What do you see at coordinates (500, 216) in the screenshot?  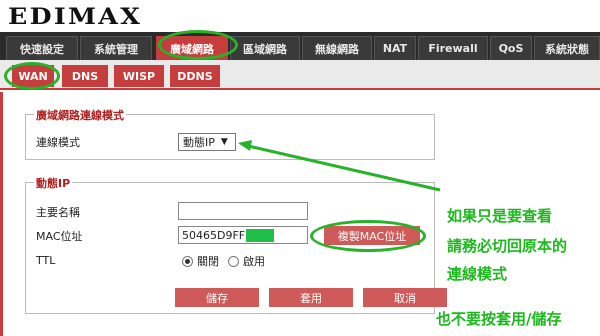 I see `annotation-line-1: 如果只是要查看` at bounding box center [500, 216].